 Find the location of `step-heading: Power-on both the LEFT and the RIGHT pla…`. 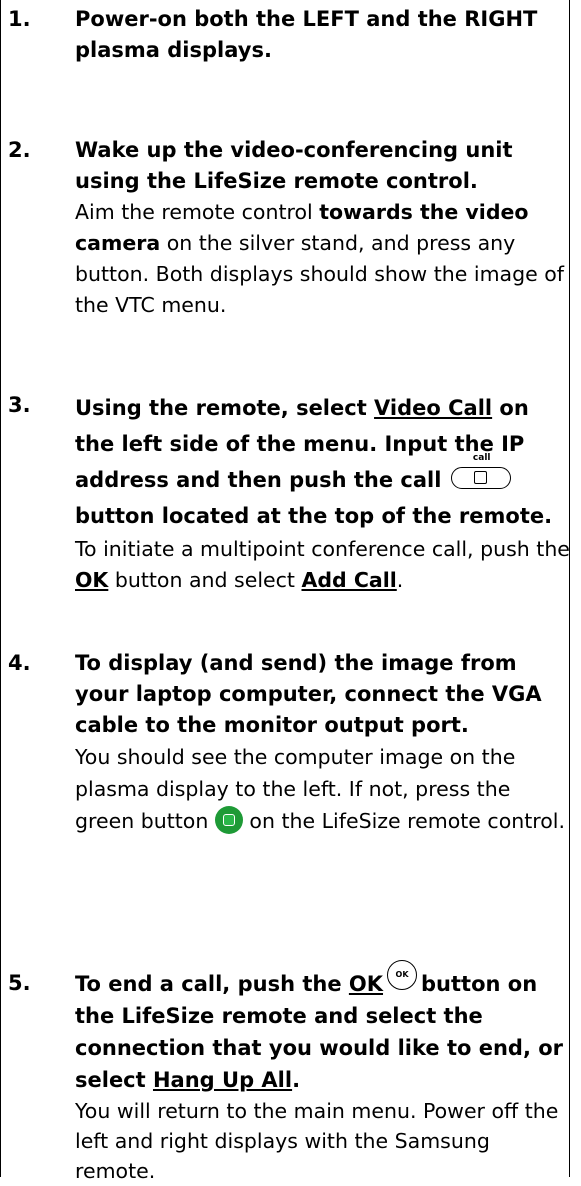

step-heading: Power-on both the LEFT and the RIGHT pla… is located at coordinates (306, 34).